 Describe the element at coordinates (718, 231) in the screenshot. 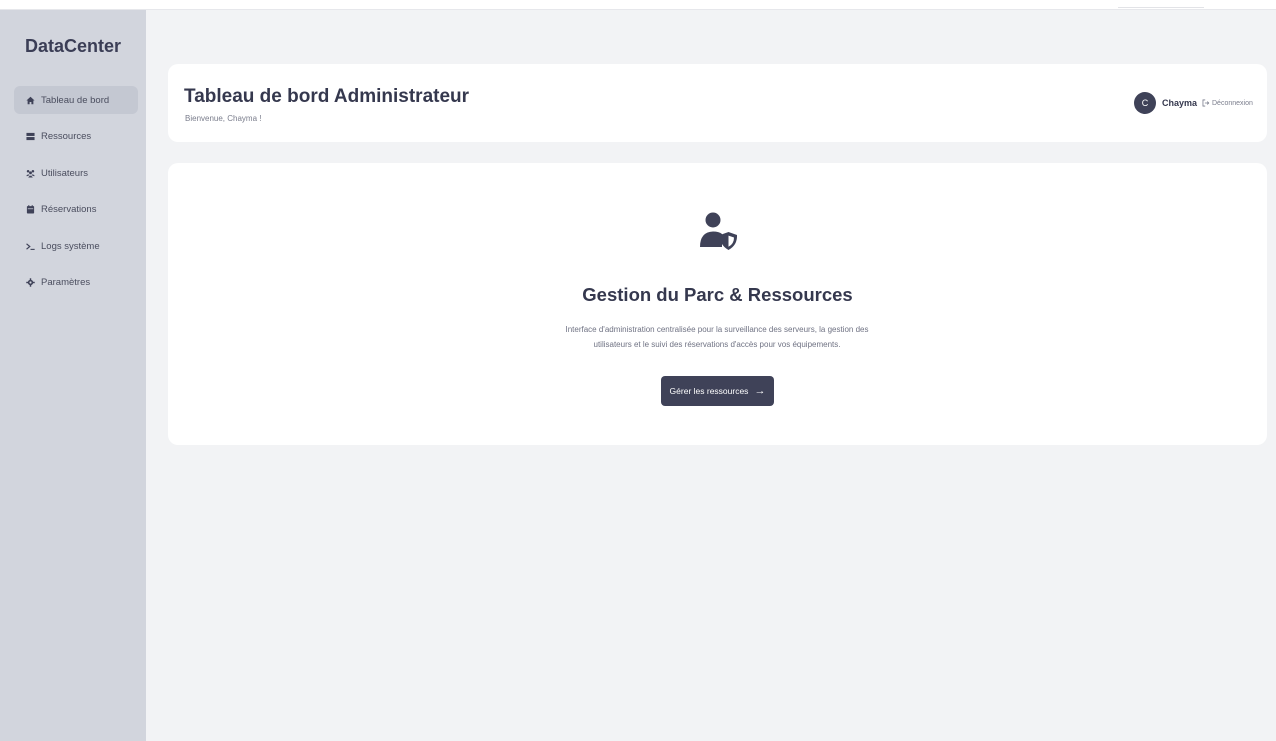

I see `user-shield-icon` at that location.